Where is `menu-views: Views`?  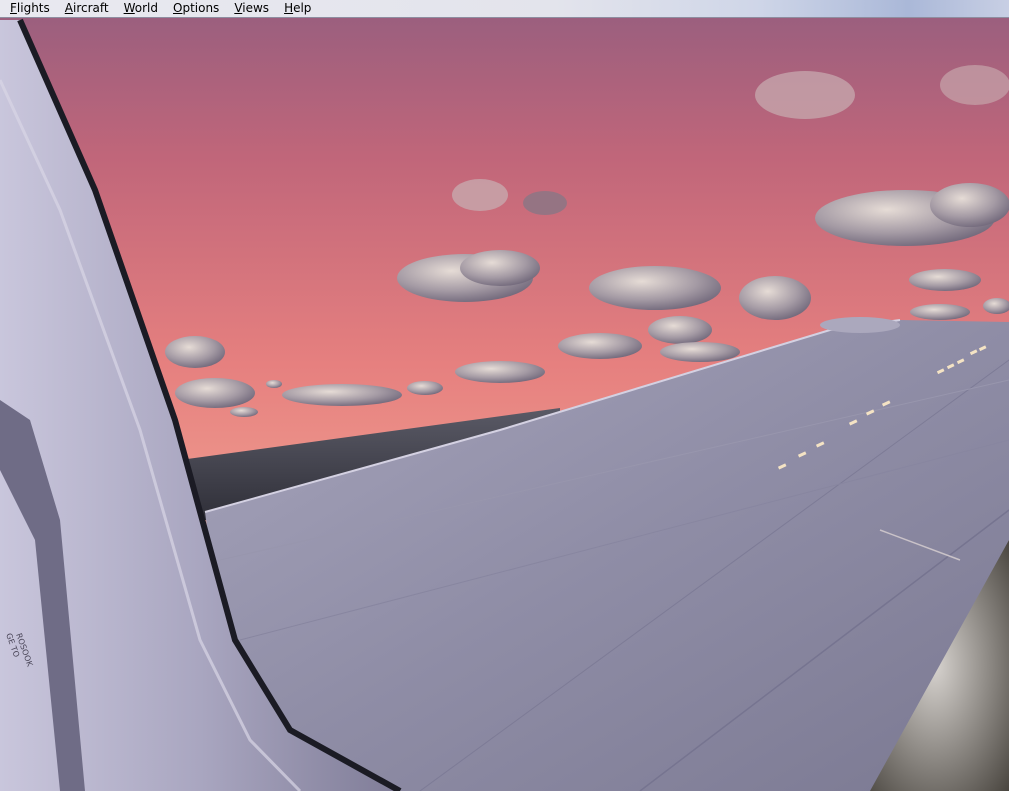
menu-views: Views is located at coordinates (249, 8).